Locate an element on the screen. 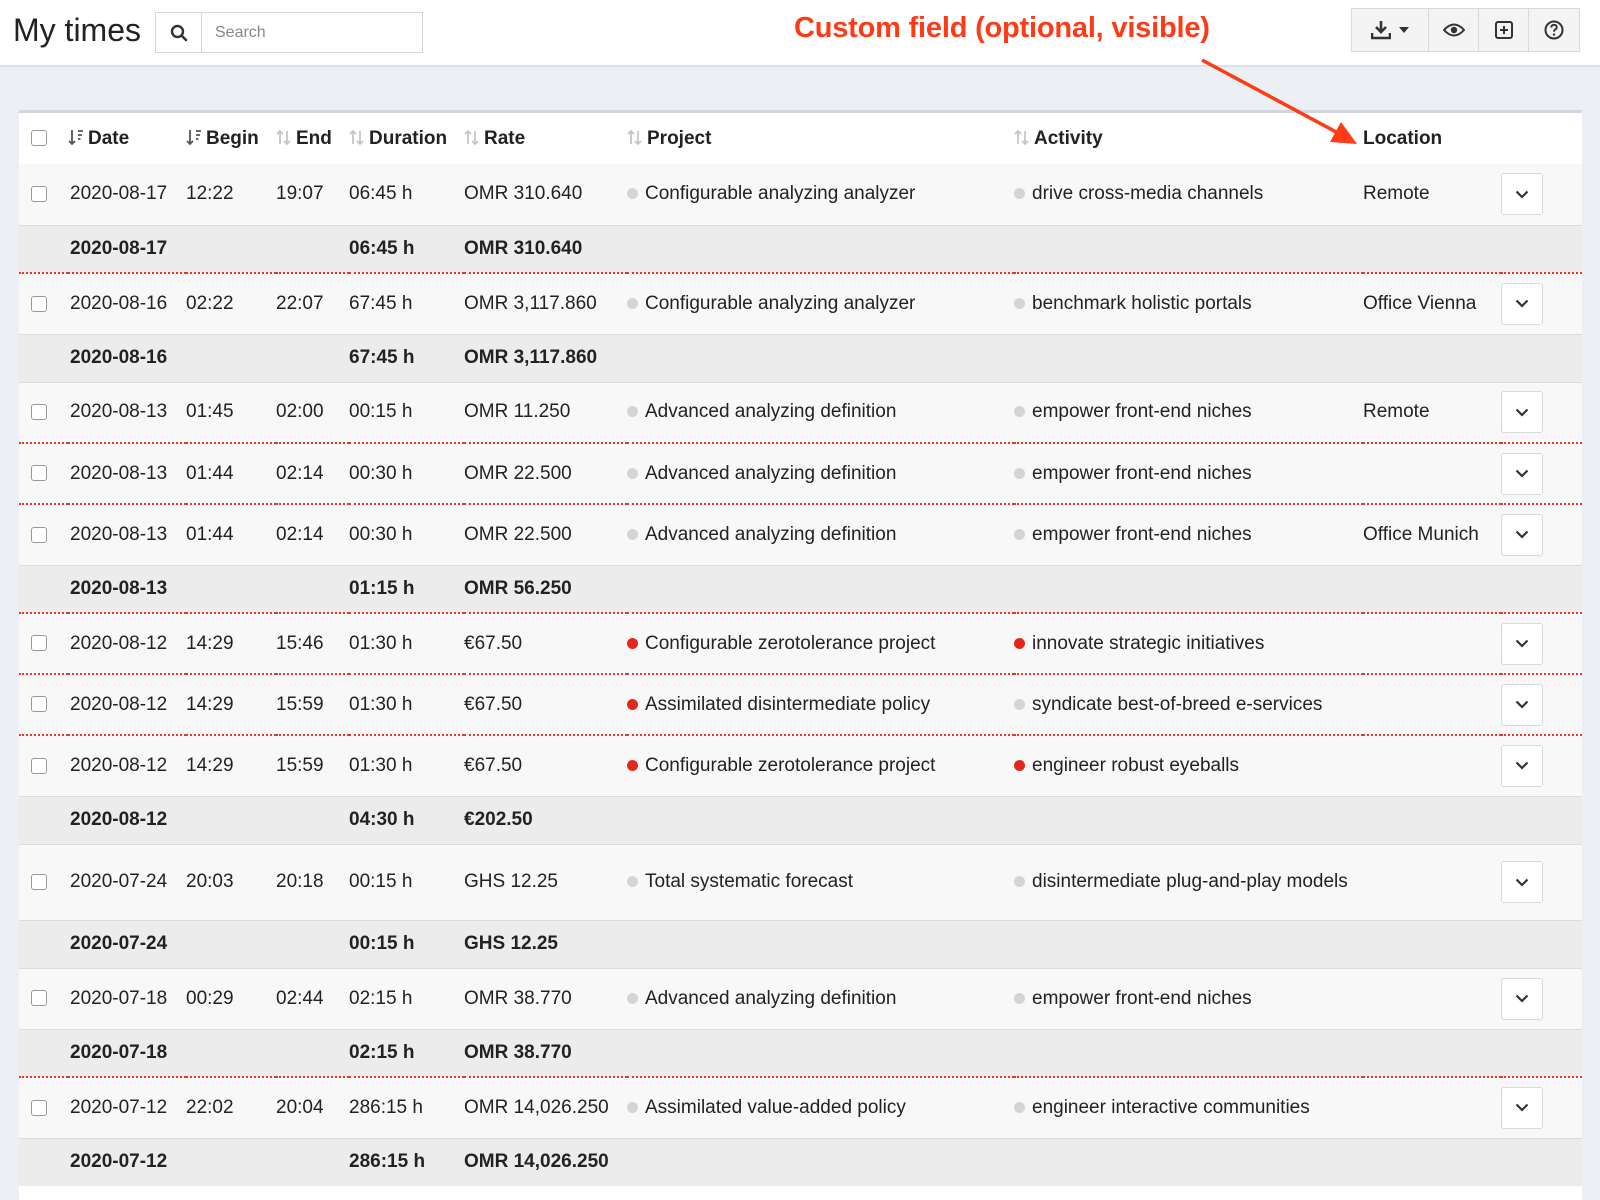 The height and width of the screenshot is (1200, 1600). column-date: Date is located at coordinates (127, 138).